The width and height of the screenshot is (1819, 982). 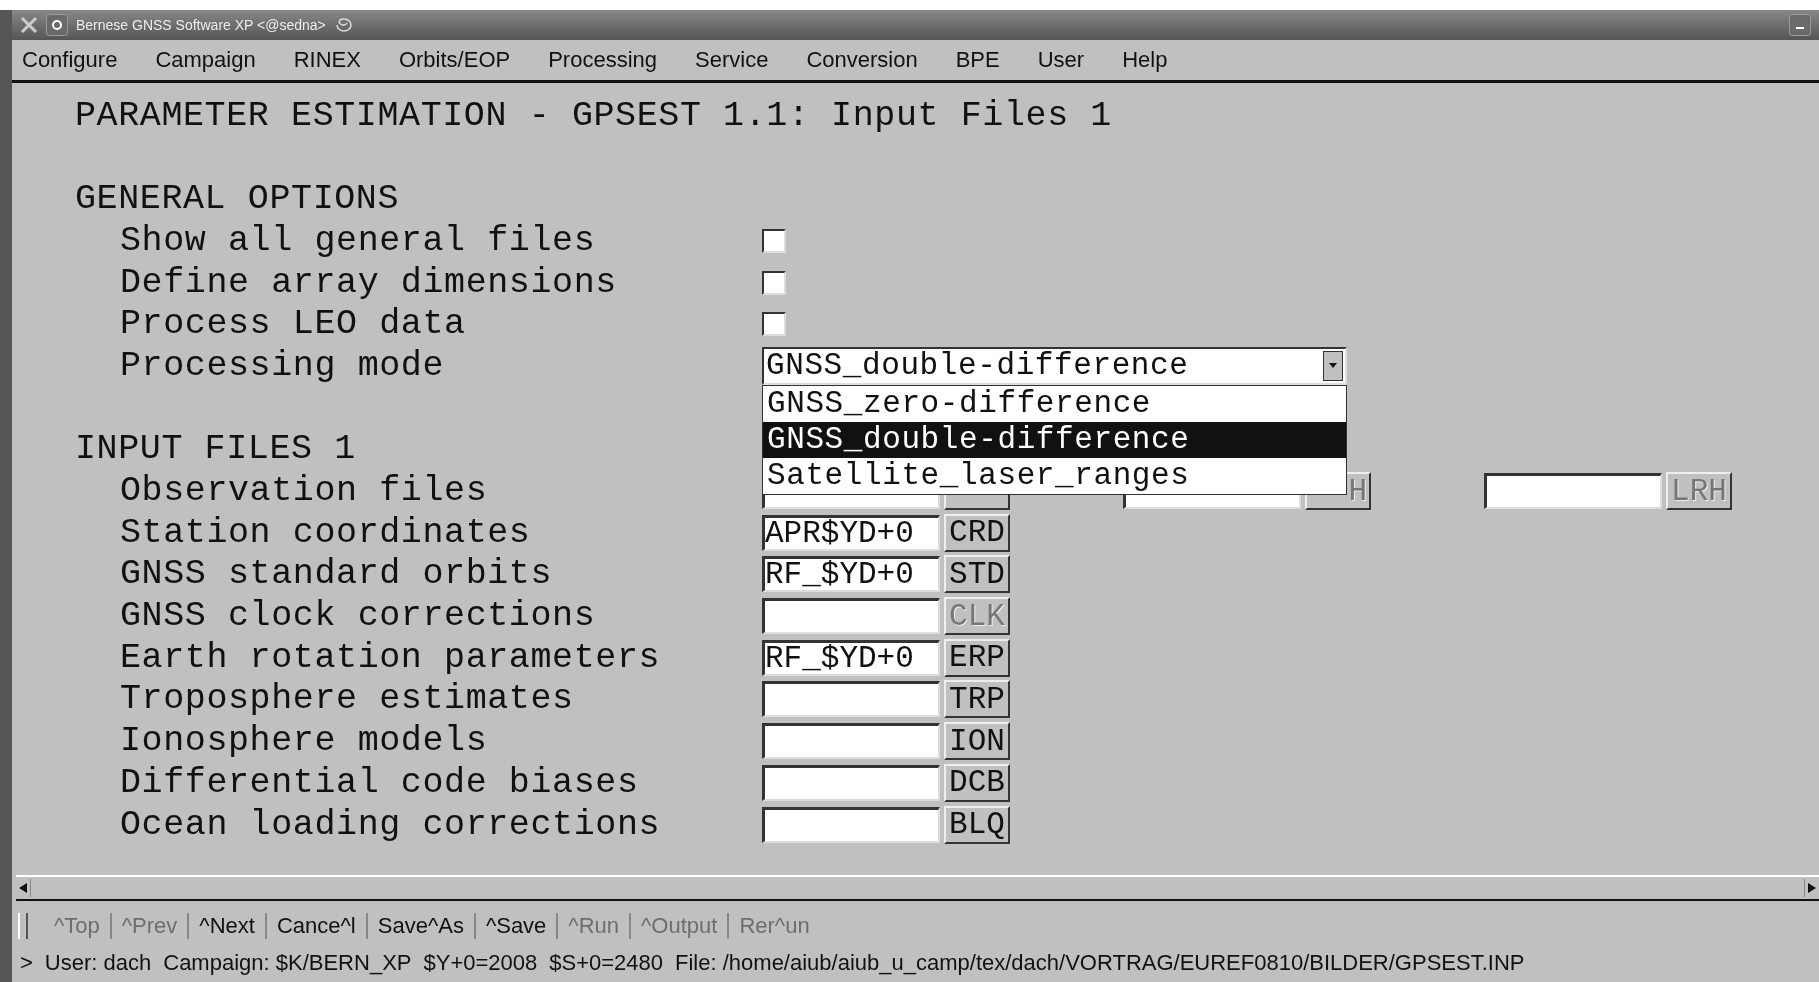 I want to click on status-text: $Y+0=2008, so click(x=480, y=963).